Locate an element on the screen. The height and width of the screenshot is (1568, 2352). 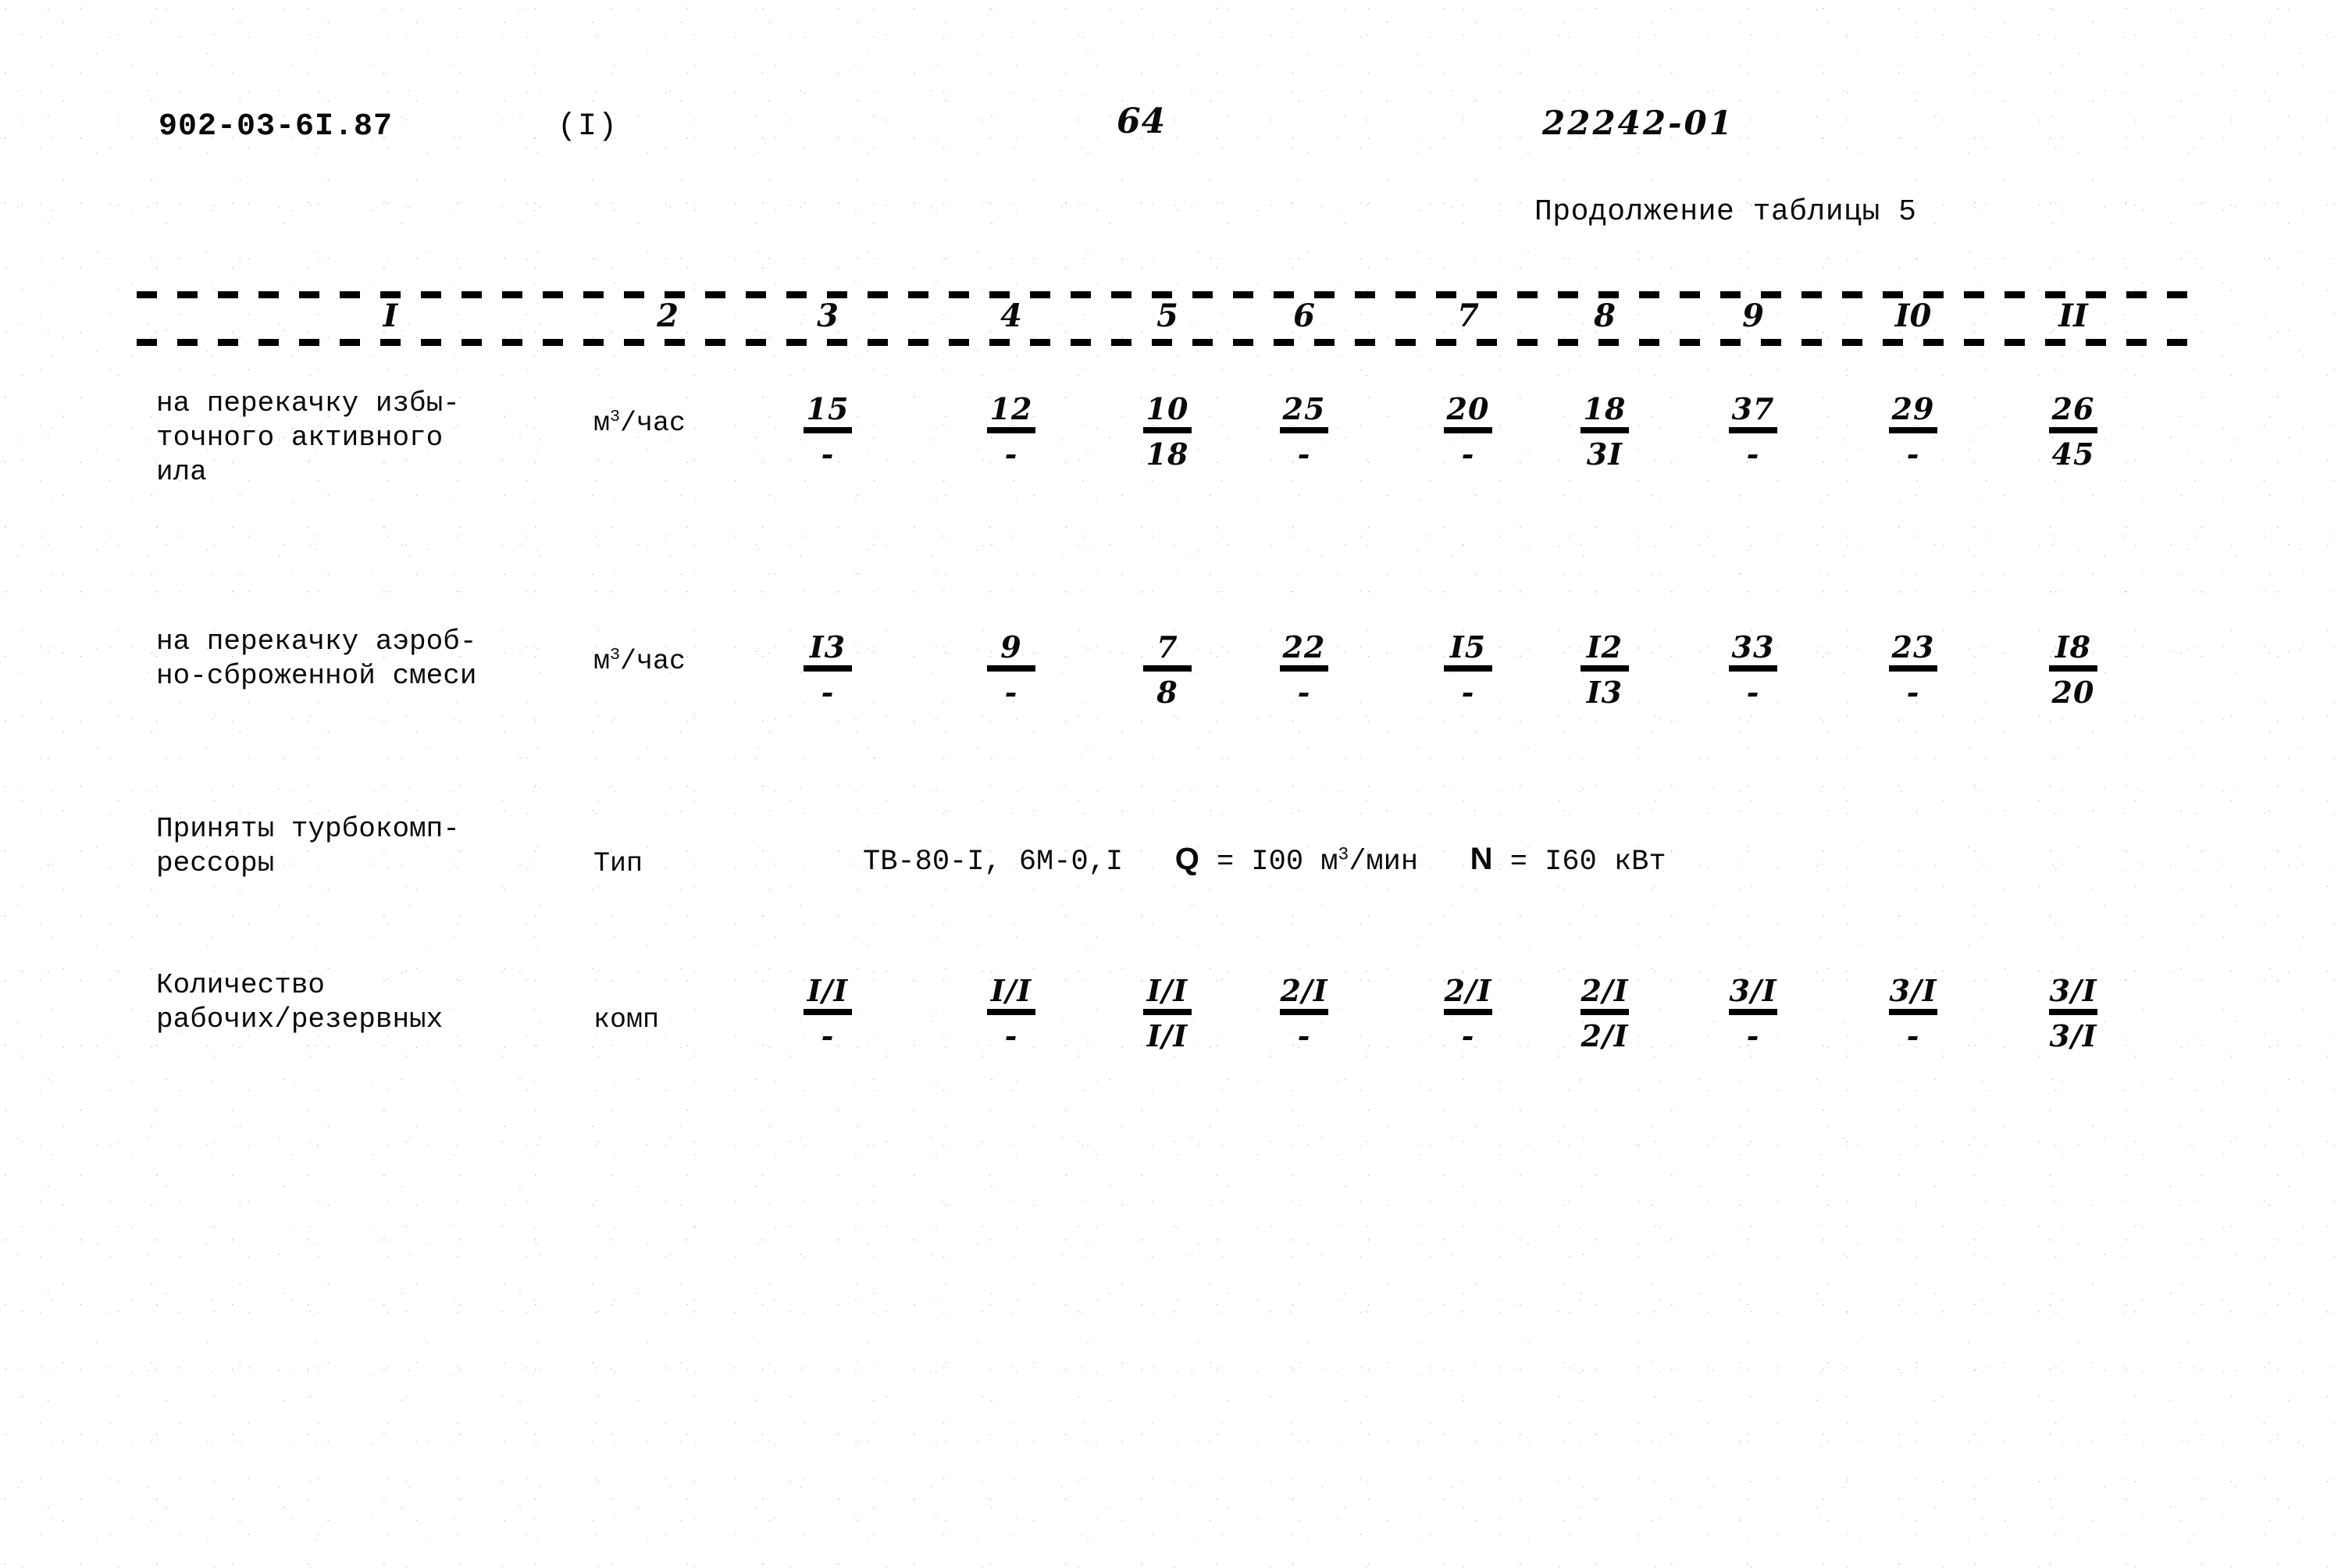
row-label: Количество рабочих/резервных is located at coordinates (300, 1002).